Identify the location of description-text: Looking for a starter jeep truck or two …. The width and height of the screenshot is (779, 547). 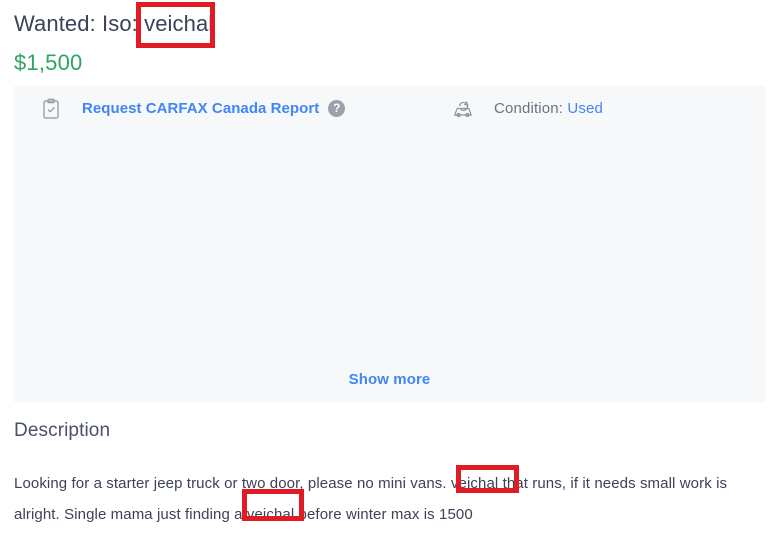
(371, 499).